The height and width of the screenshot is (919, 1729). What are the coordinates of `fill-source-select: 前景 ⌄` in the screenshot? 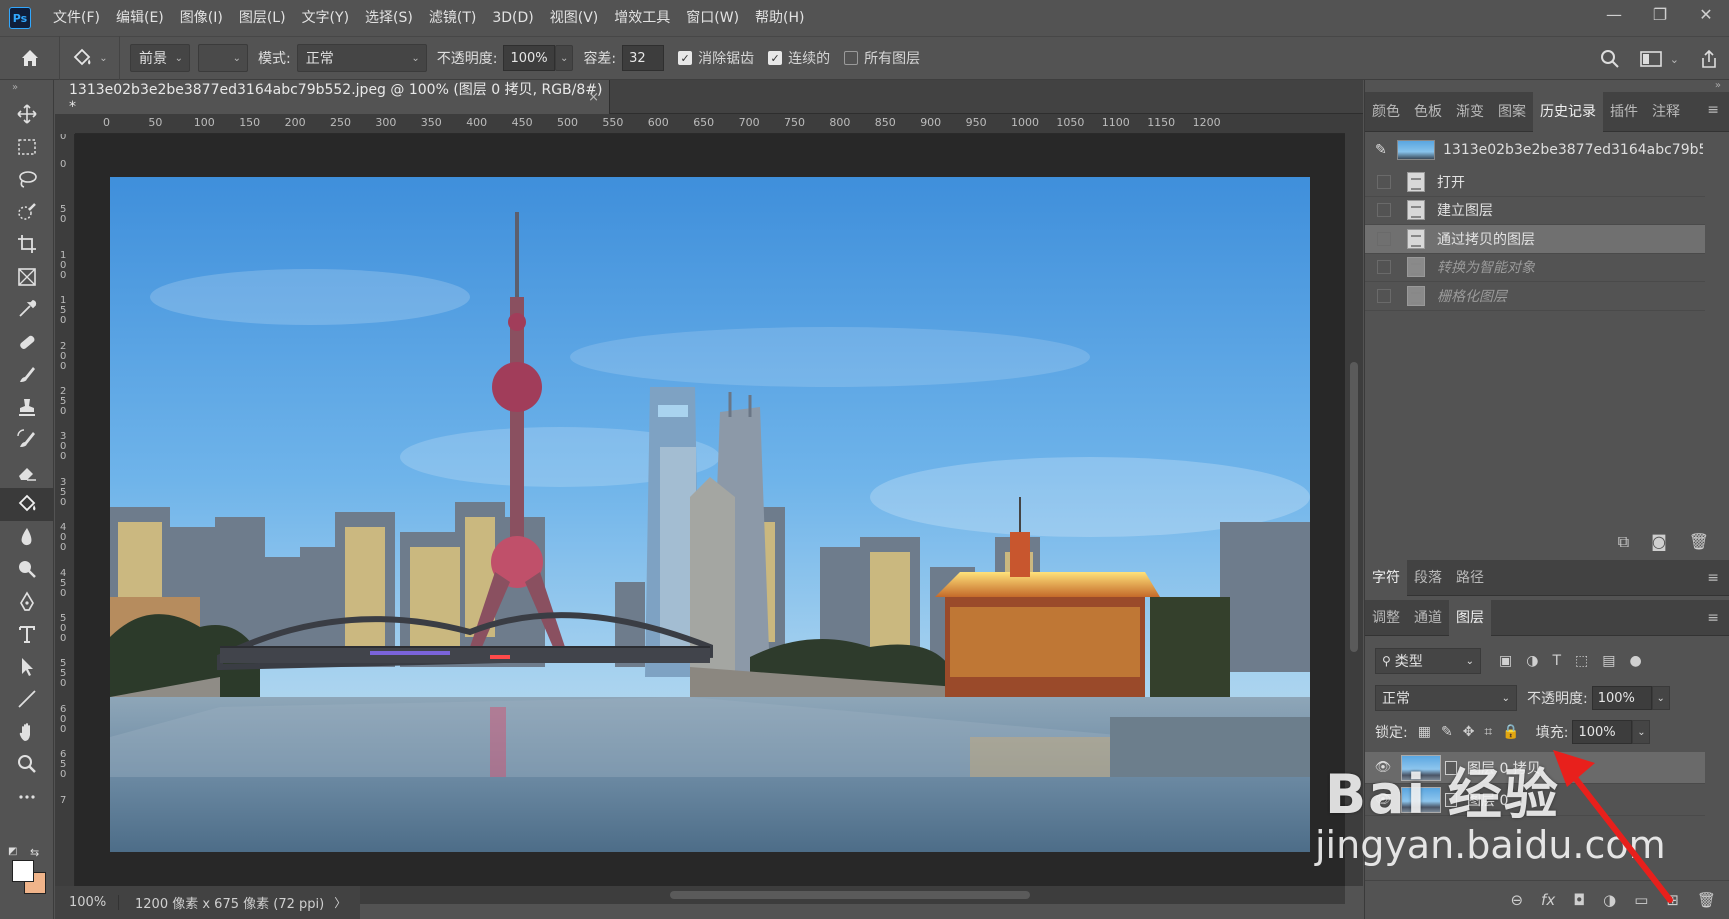 It's located at (160, 58).